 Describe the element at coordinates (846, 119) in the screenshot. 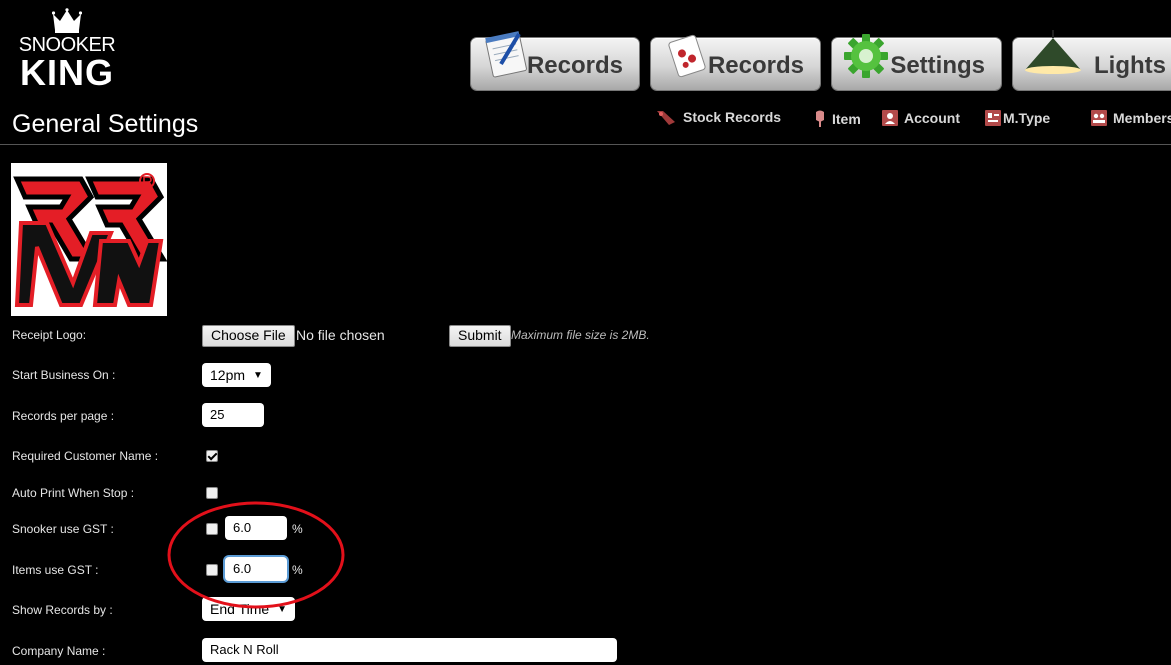

I see `subnav-label: Item` at that location.